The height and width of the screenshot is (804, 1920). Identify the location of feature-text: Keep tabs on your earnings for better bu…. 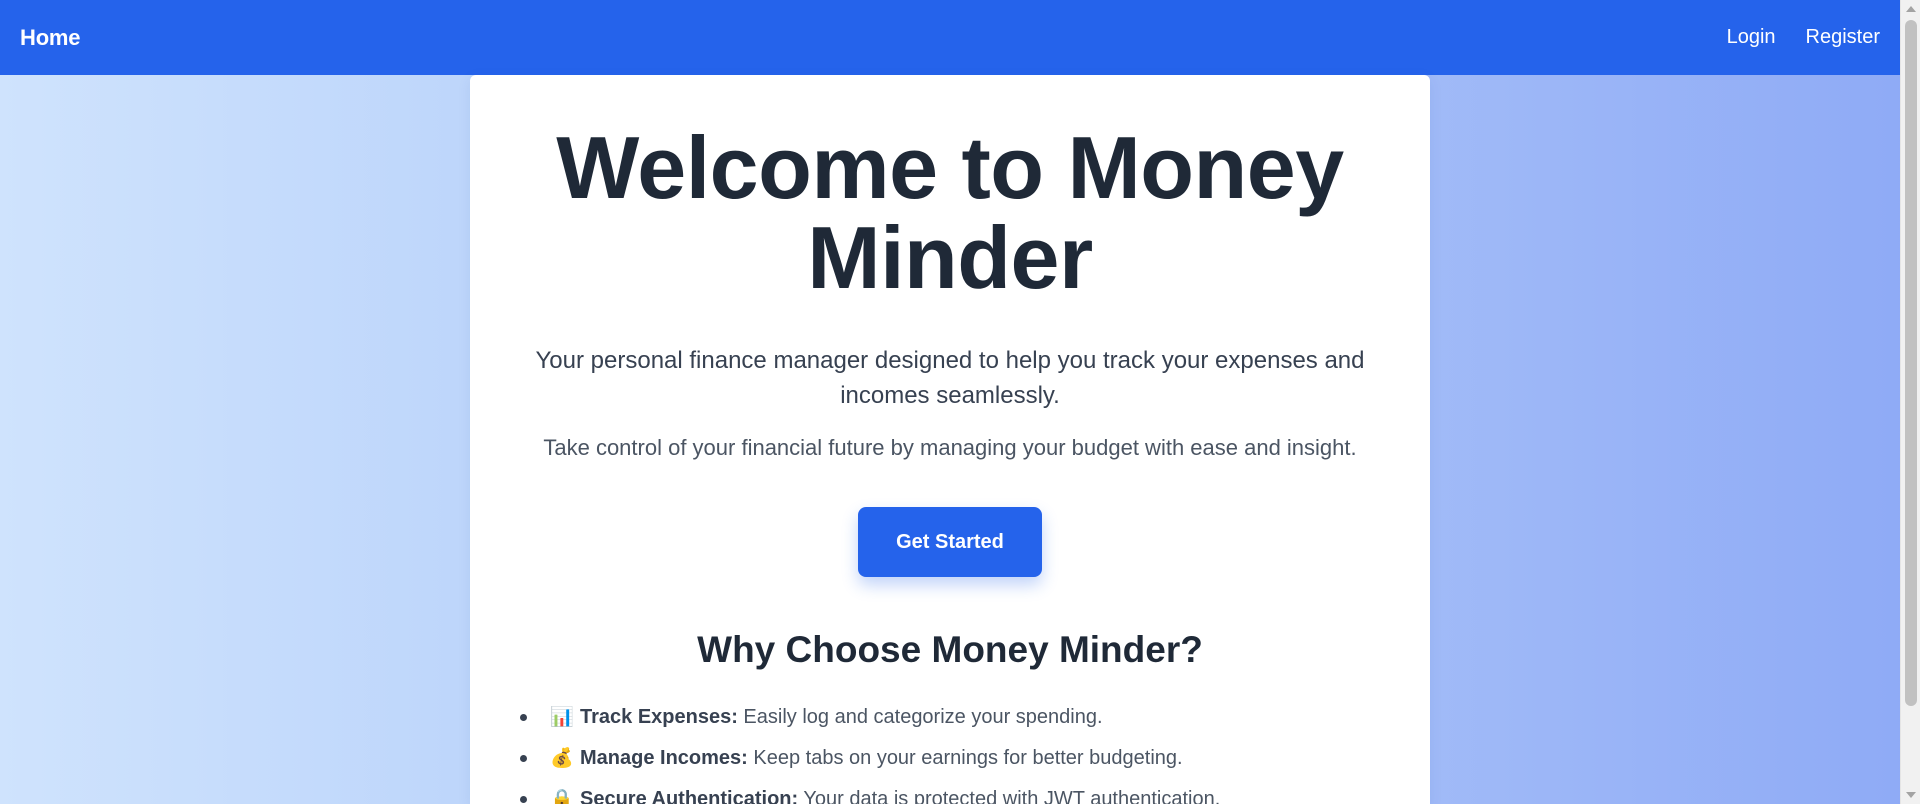
(965, 758).